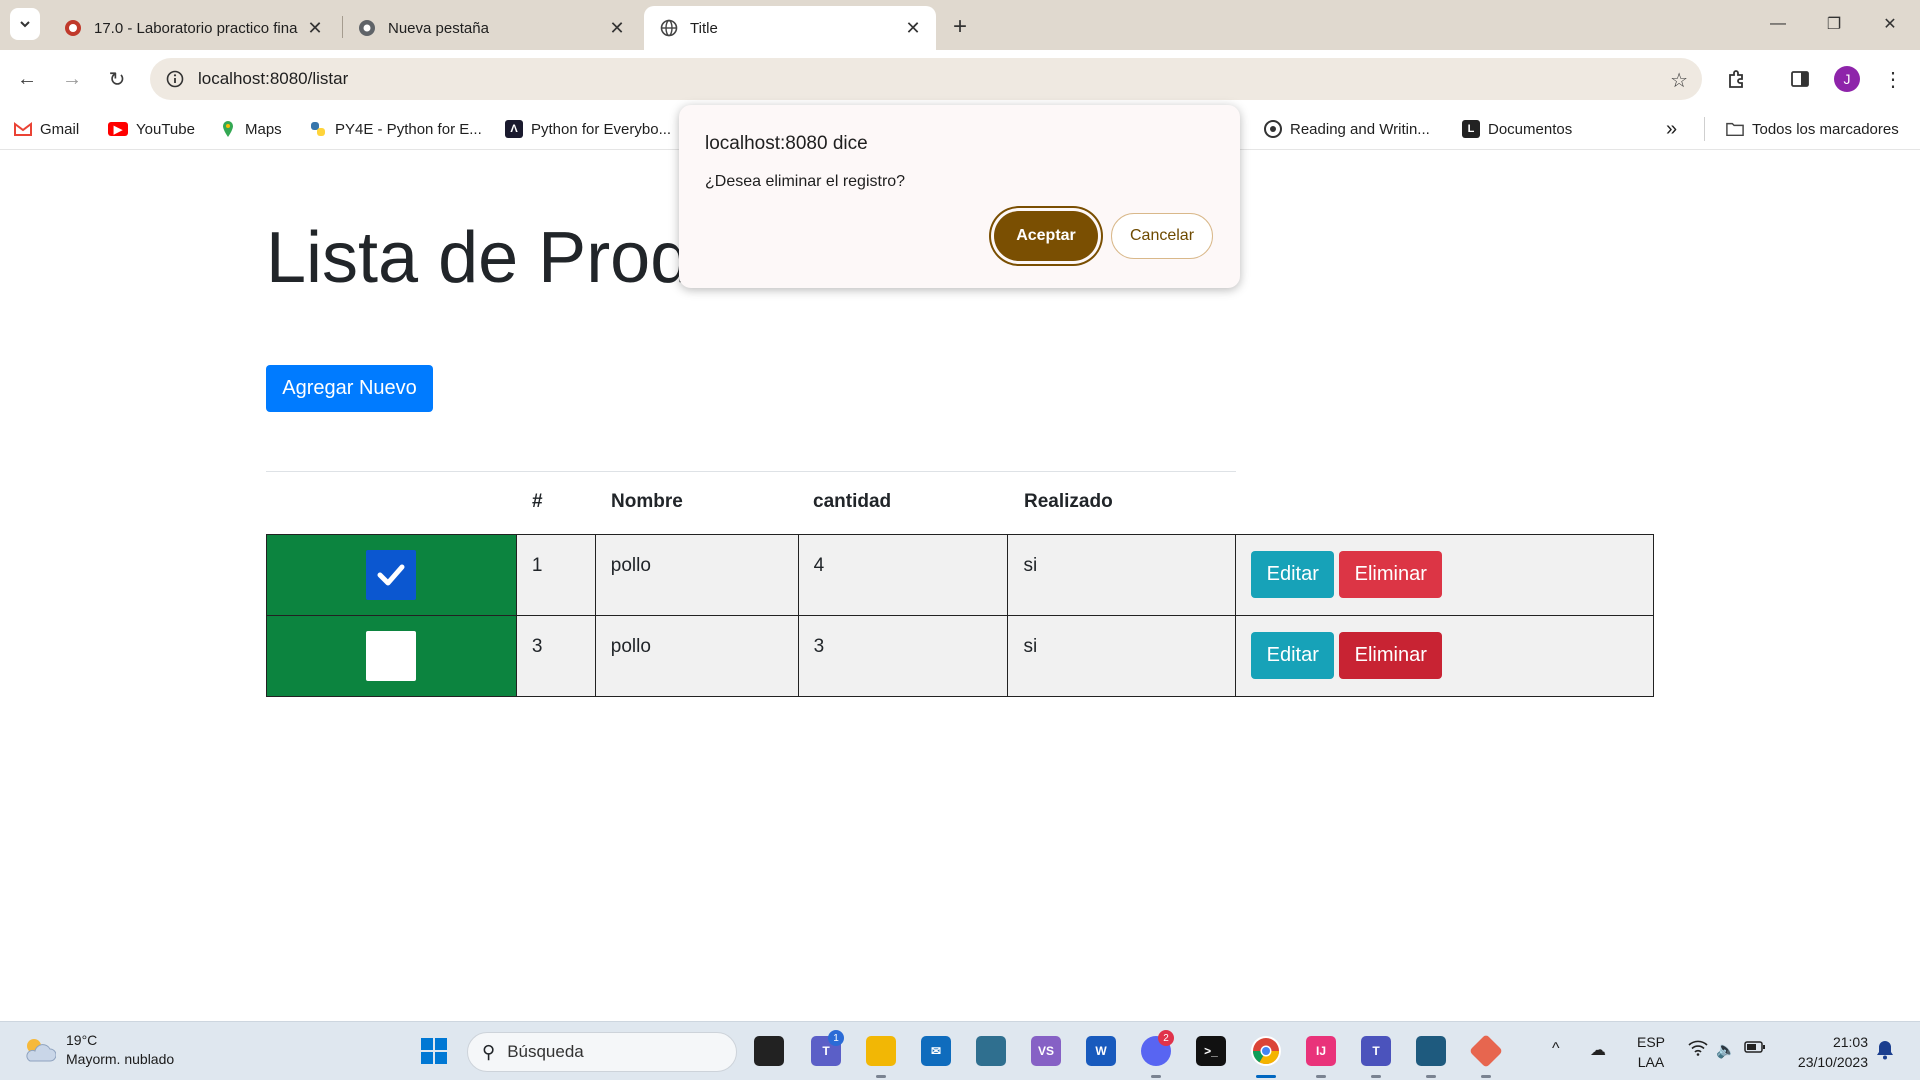 Image resolution: width=1920 pixels, height=1080 pixels. I want to click on bookmark-label: Todos los marcadores, so click(1825, 129).